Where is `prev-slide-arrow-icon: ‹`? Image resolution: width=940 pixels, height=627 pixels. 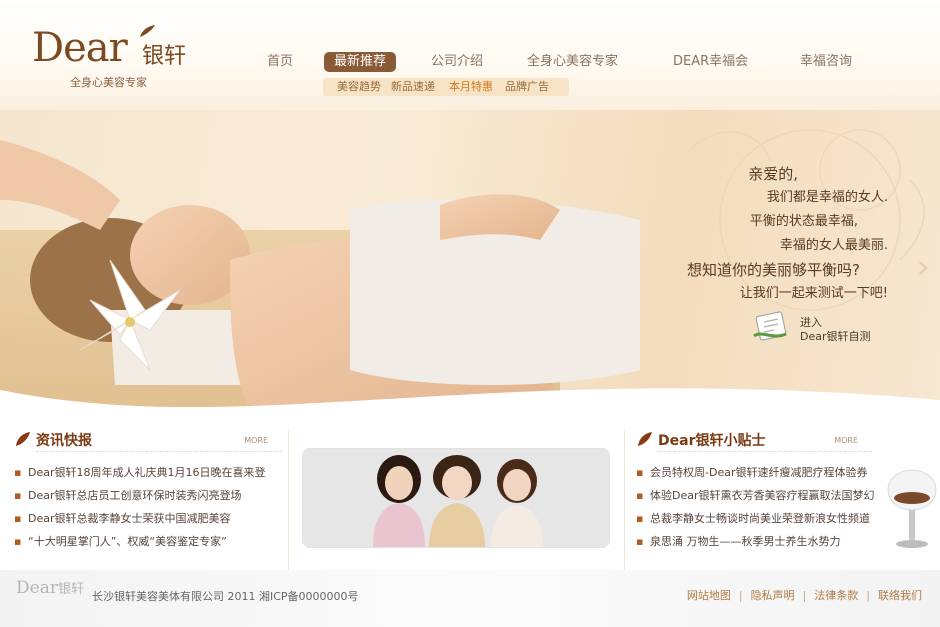 prev-slide-arrow-icon: ‹ is located at coordinates (15, 267).